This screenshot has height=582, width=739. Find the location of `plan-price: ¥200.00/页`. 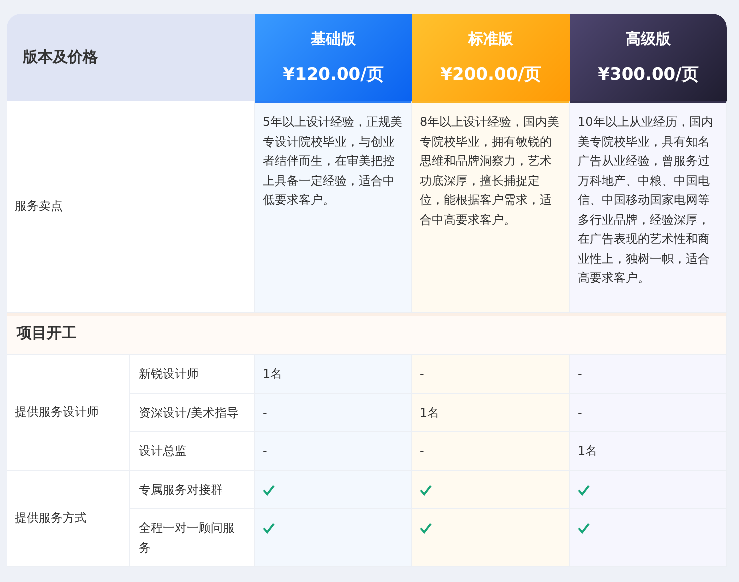

plan-price: ¥200.00/页 is located at coordinates (491, 75).